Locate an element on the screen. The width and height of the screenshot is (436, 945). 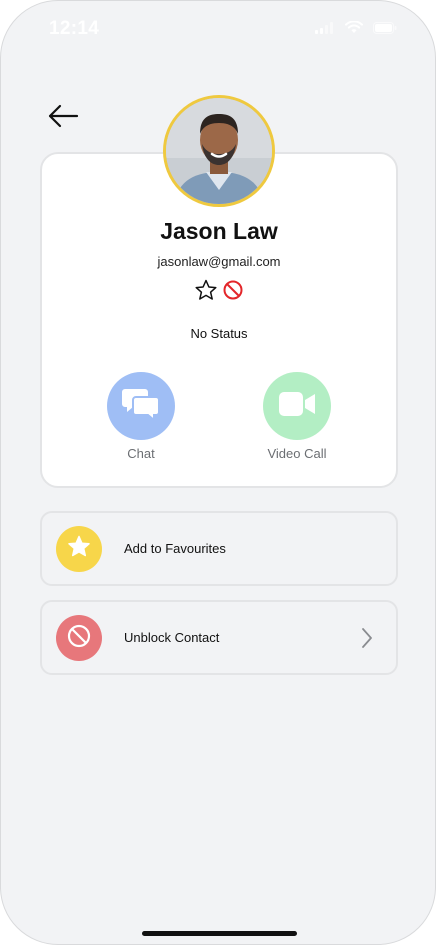
cellular-signal-icon is located at coordinates (325, 30).